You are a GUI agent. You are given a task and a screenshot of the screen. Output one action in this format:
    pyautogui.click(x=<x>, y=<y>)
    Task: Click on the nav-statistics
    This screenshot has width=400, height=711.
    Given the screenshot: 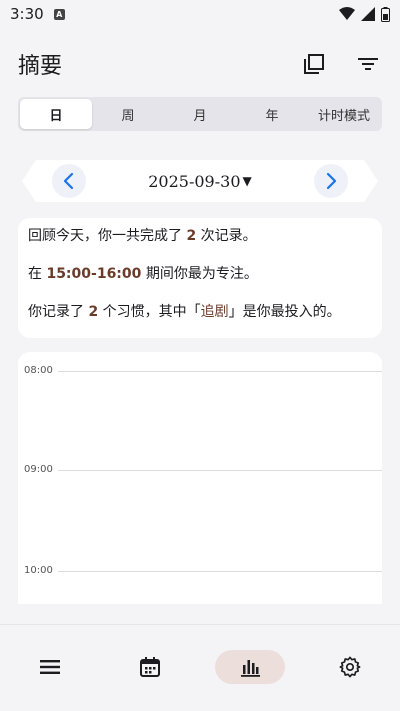 What is the action you would take?
    pyautogui.click(x=250, y=668)
    